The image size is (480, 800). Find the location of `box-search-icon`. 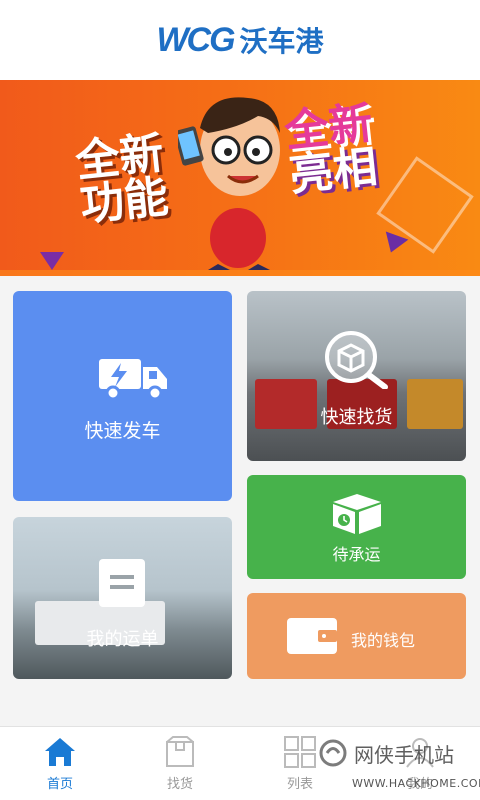

box-search-icon is located at coordinates (356, 360).